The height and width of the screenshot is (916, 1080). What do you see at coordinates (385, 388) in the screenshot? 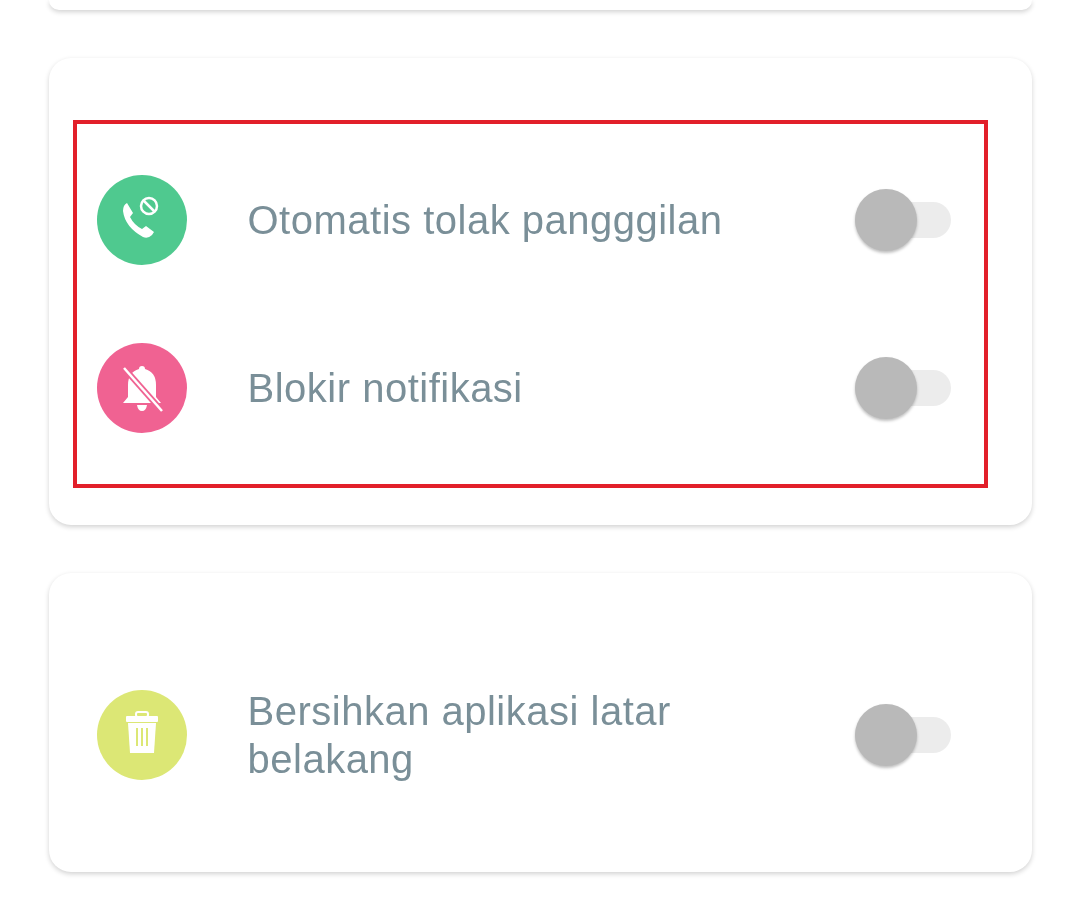
I see `setting-label: Blokir notifikasi` at bounding box center [385, 388].